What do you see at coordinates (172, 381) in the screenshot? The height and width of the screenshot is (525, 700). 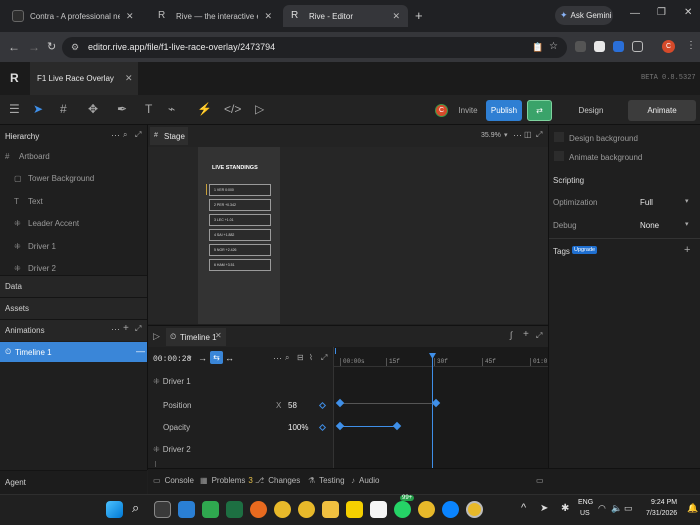 I see `timeline-row-driver-1: ⁜ Driver 1` at bounding box center [172, 381].